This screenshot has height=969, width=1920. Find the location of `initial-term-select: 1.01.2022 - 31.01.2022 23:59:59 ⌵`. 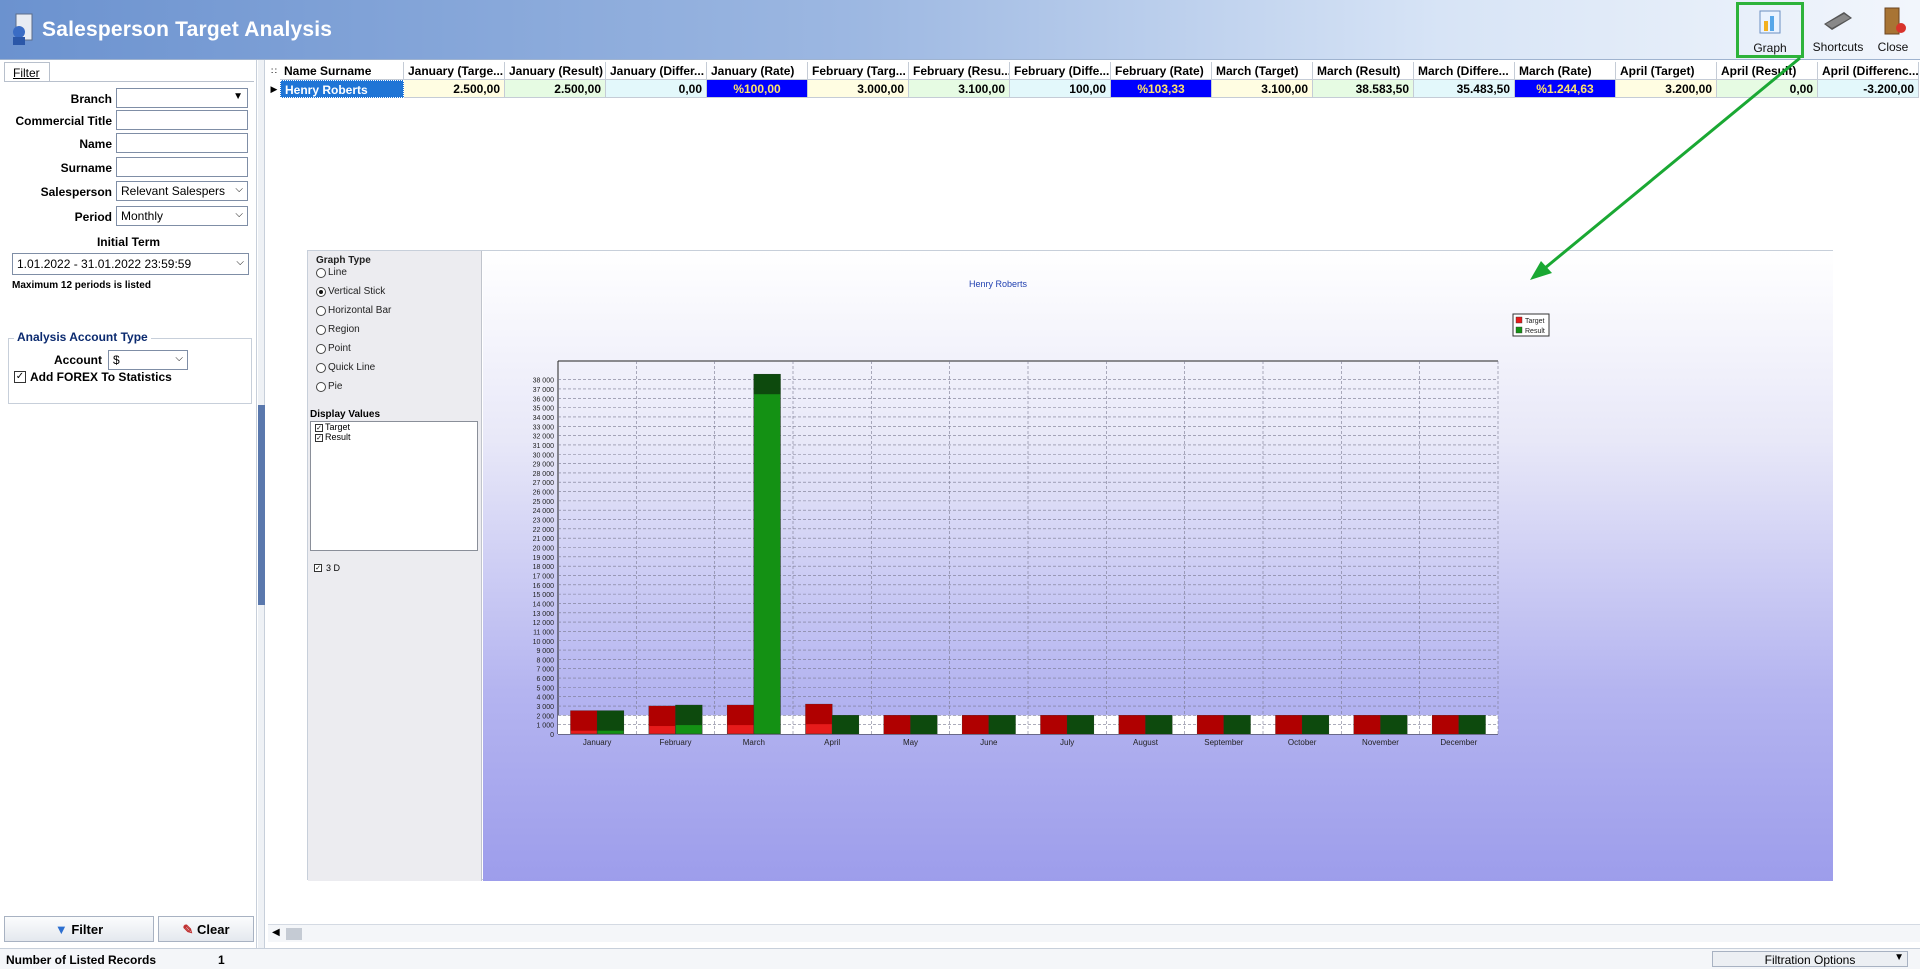

initial-term-select: 1.01.2022 - 31.01.2022 23:59:59 ⌵ is located at coordinates (130, 264).